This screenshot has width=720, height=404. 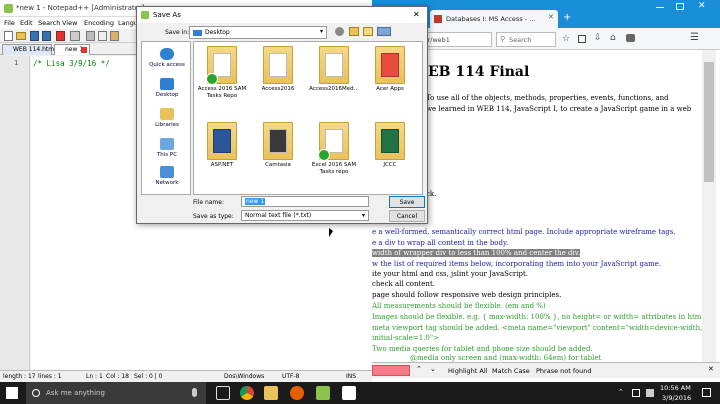 What do you see at coordinates (297, 393) in the screenshot?
I see `firefox-icon` at bounding box center [297, 393].